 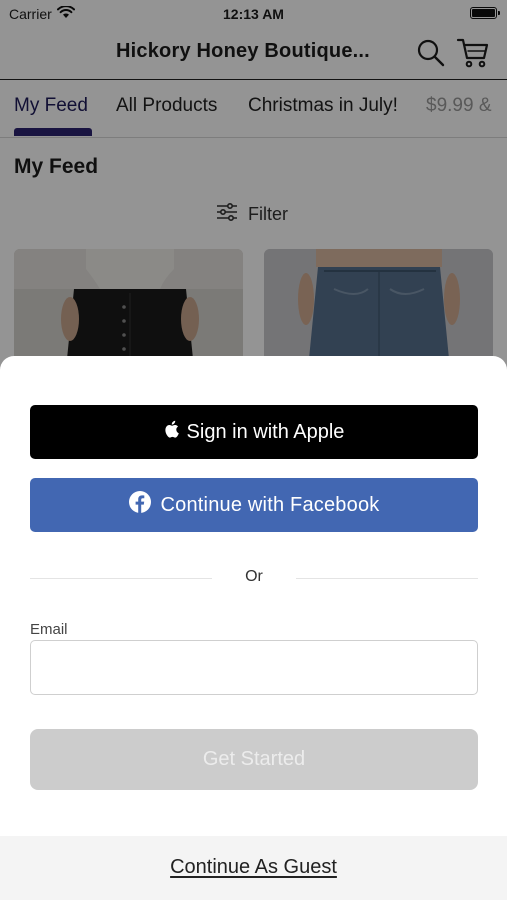 I want to click on continue-with-facebook-button: Continue with Facebook, so click(x=254, y=505).